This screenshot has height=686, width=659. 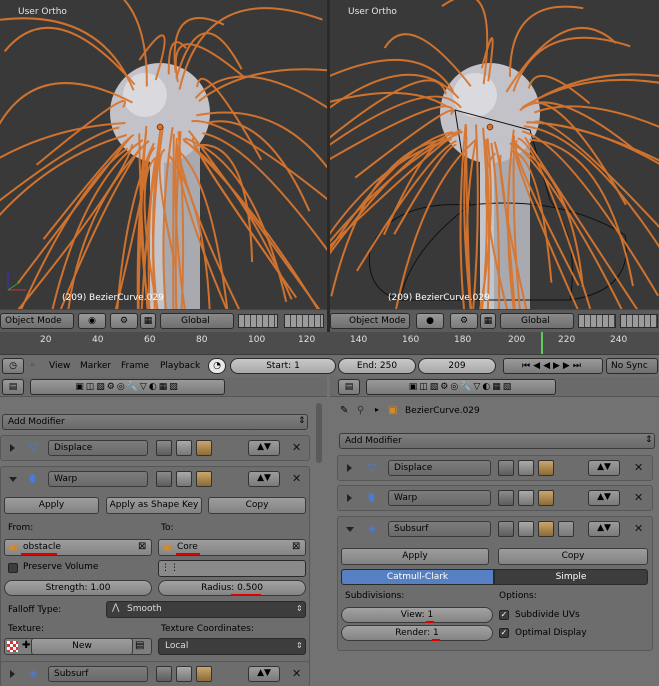 What do you see at coordinates (344, 410) in the screenshot?
I see `pin-icon: ✎` at bounding box center [344, 410].